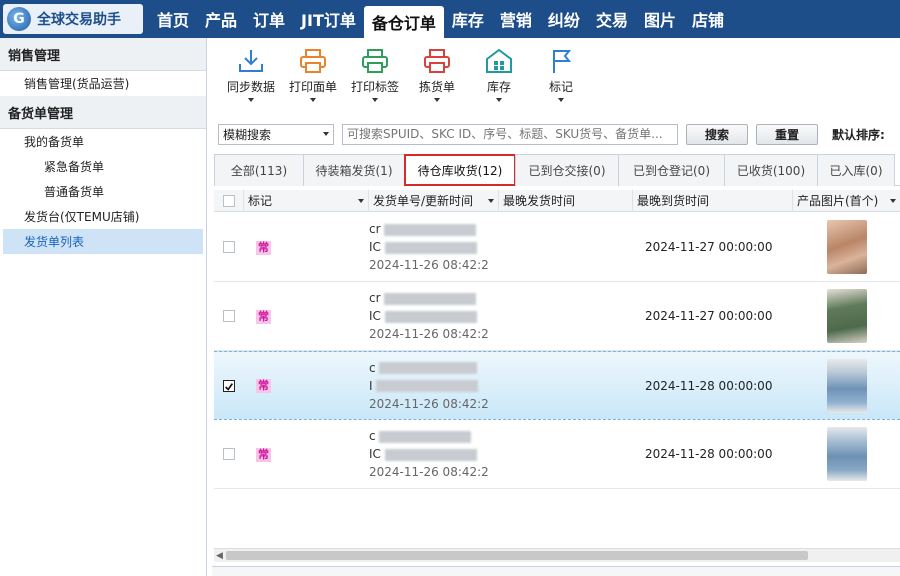 This screenshot has width=900, height=576. What do you see at coordinates (103, 166) in the screenshot?
I see `sidebar-item-urgent: 紧急备货单` at bounding box center [103, 166].